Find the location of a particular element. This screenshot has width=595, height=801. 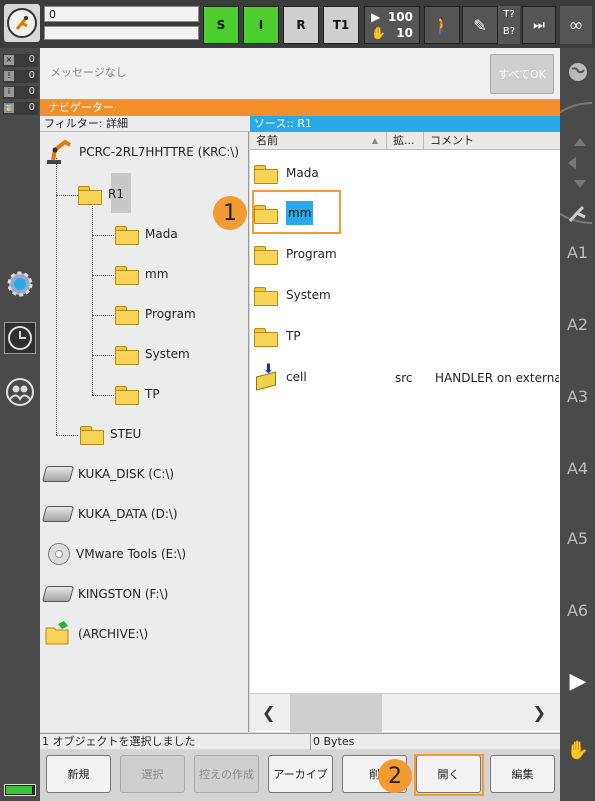

user-group-icon is located at coordinates (20, 392).